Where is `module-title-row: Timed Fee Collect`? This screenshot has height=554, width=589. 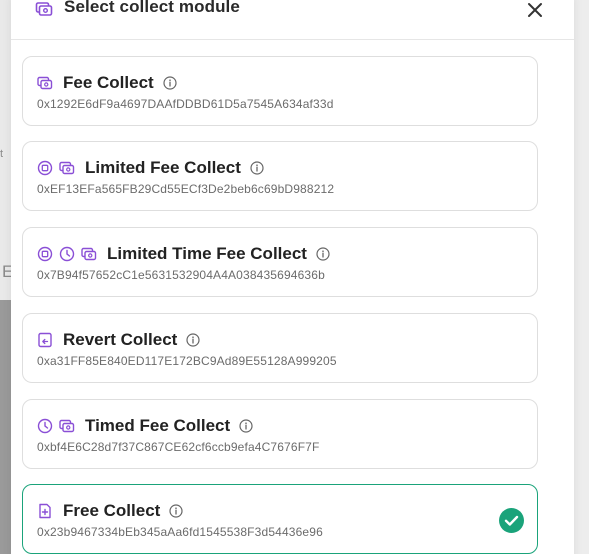
module-title-row: Timed Fee Collect is located at coordinates (145, 426).